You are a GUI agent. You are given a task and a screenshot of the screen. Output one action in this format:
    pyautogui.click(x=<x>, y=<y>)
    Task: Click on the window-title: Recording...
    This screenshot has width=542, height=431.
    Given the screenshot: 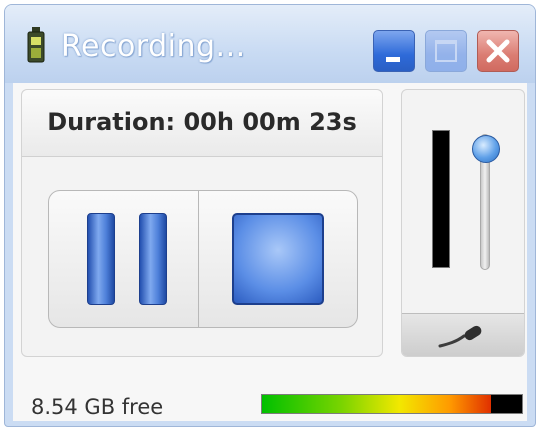 What is the action you would take?
    pyautogui.click(x=153, y=46)
    